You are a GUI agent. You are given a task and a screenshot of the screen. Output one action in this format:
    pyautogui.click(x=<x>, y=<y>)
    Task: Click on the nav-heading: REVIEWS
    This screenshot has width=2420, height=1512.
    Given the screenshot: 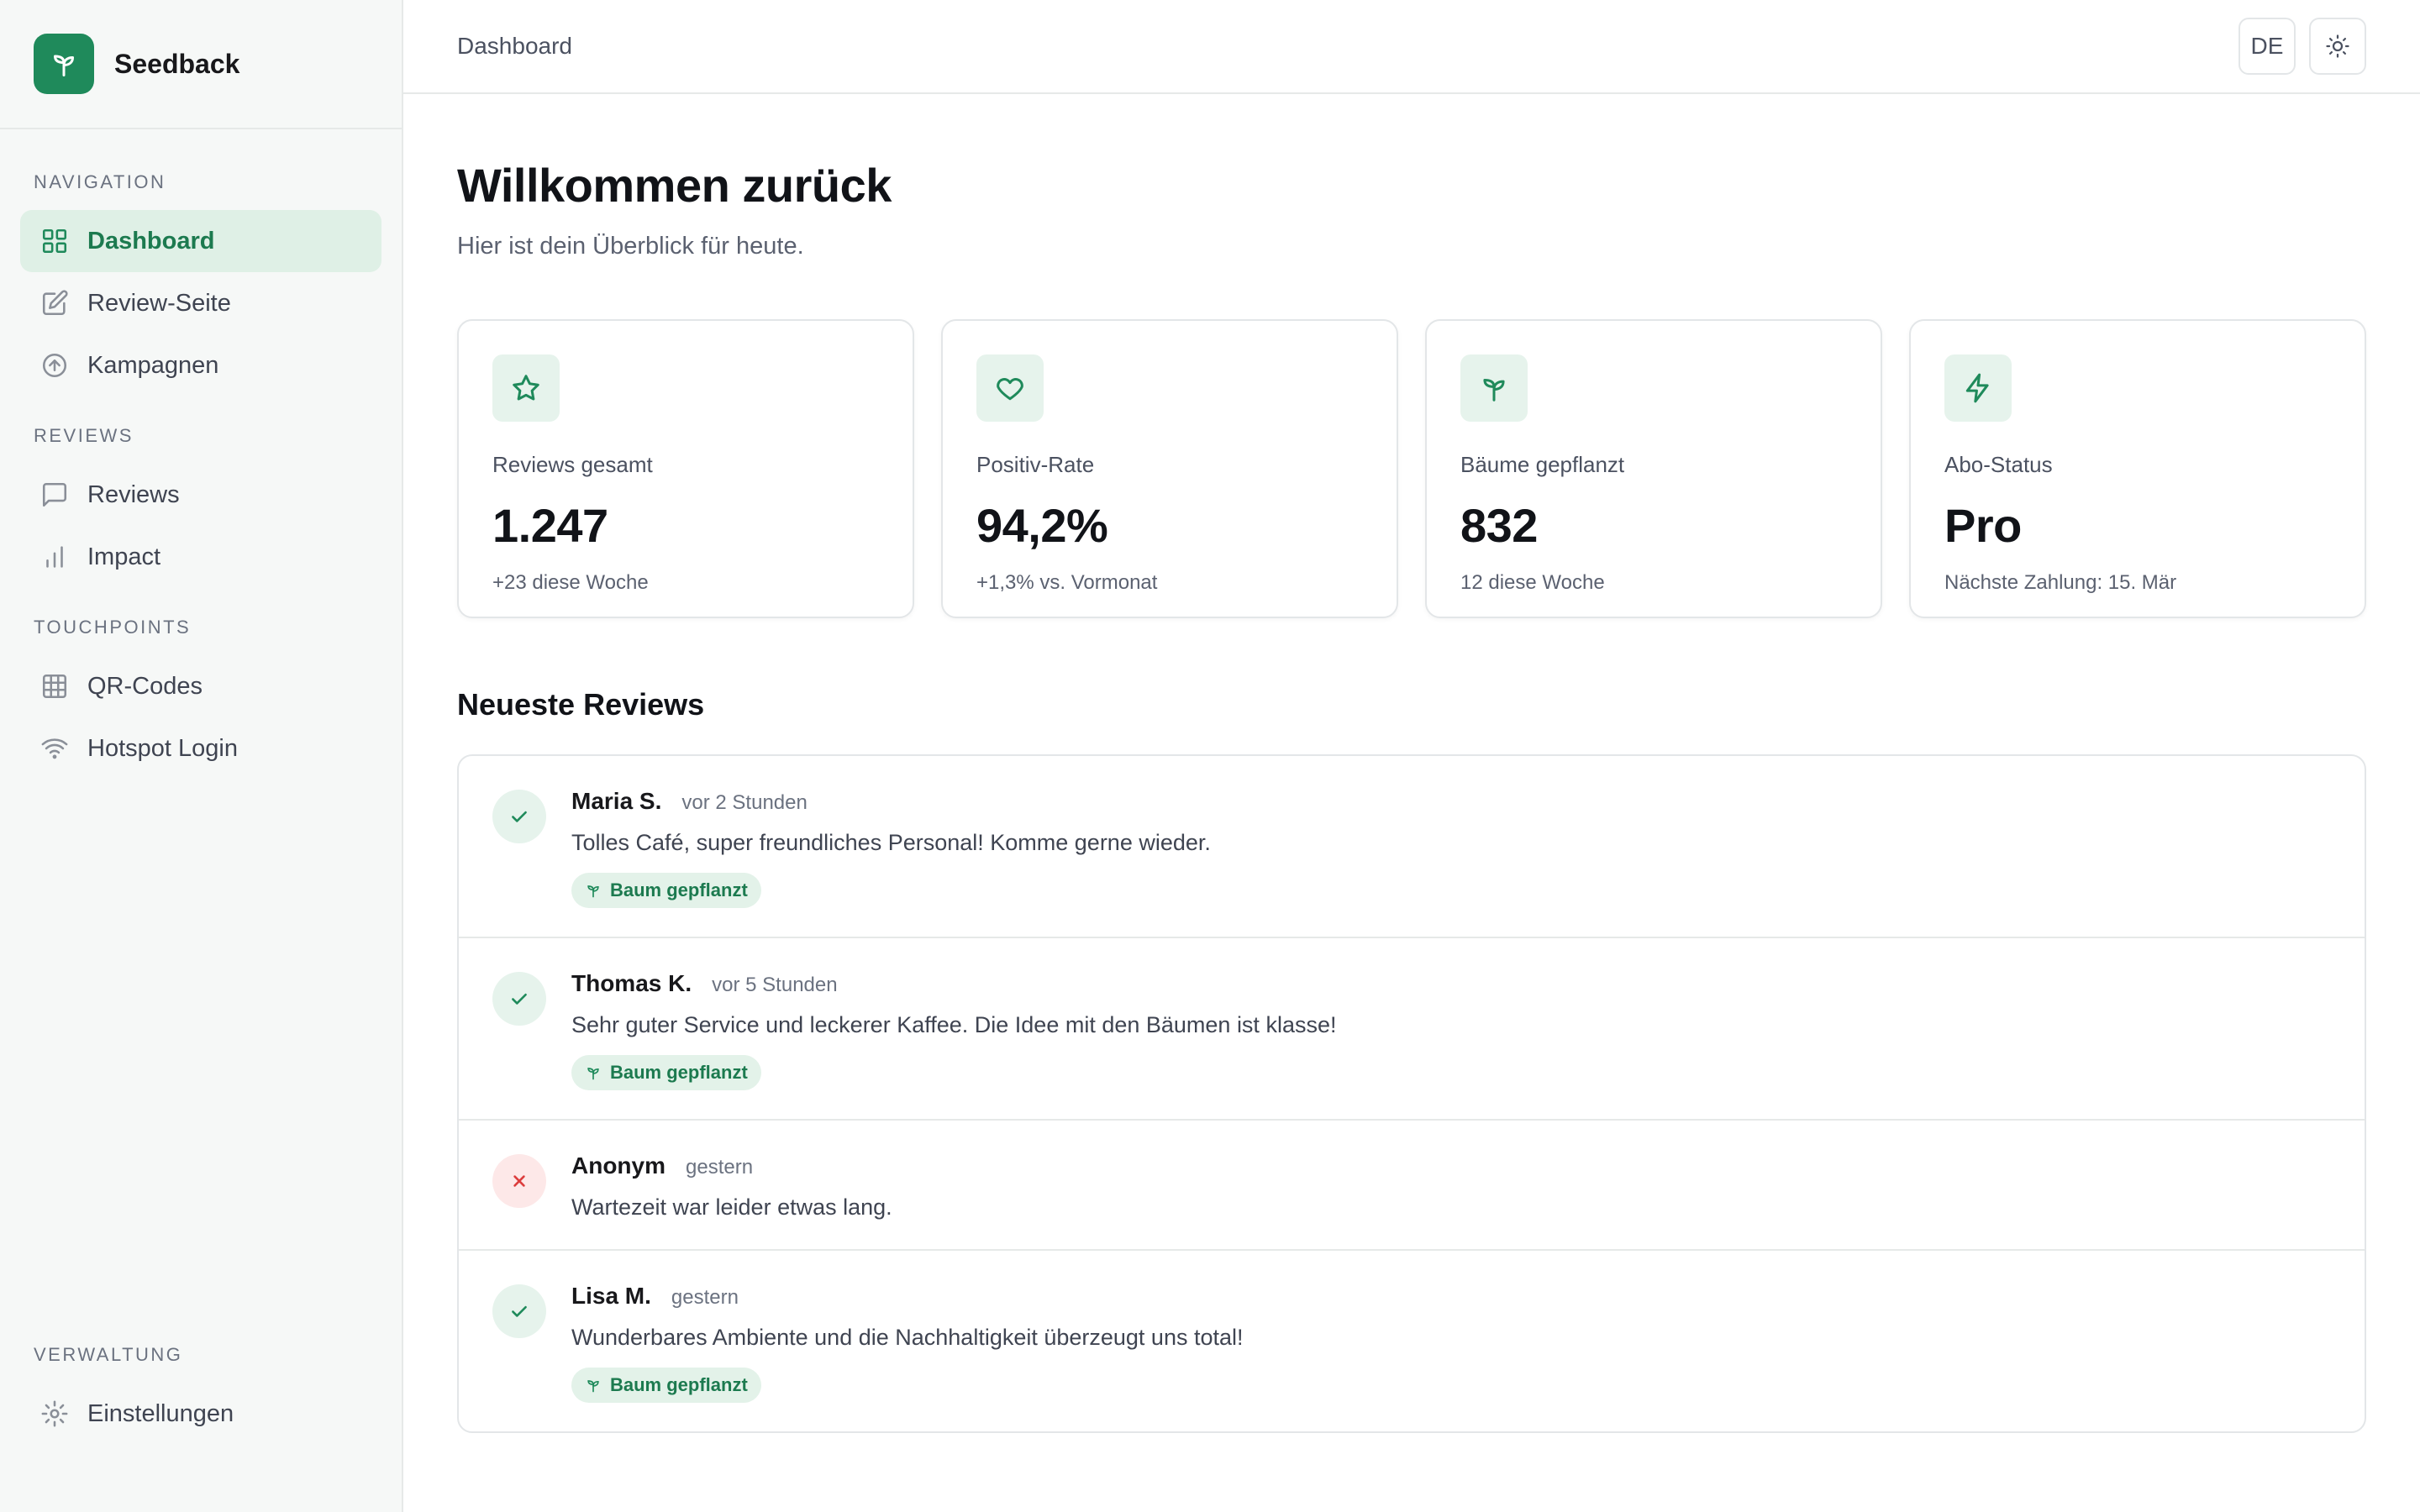 What is the action you would take?
    pyautogui.click(x=84, y=435)
    